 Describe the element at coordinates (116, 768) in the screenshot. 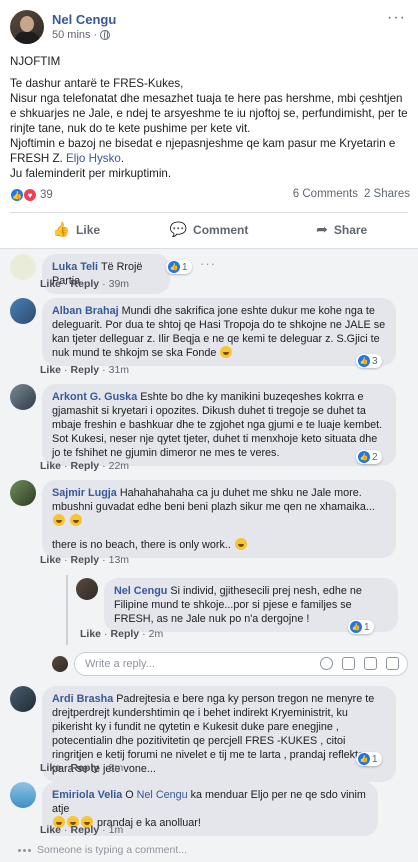

I see `comment-time: 8m` at that location.